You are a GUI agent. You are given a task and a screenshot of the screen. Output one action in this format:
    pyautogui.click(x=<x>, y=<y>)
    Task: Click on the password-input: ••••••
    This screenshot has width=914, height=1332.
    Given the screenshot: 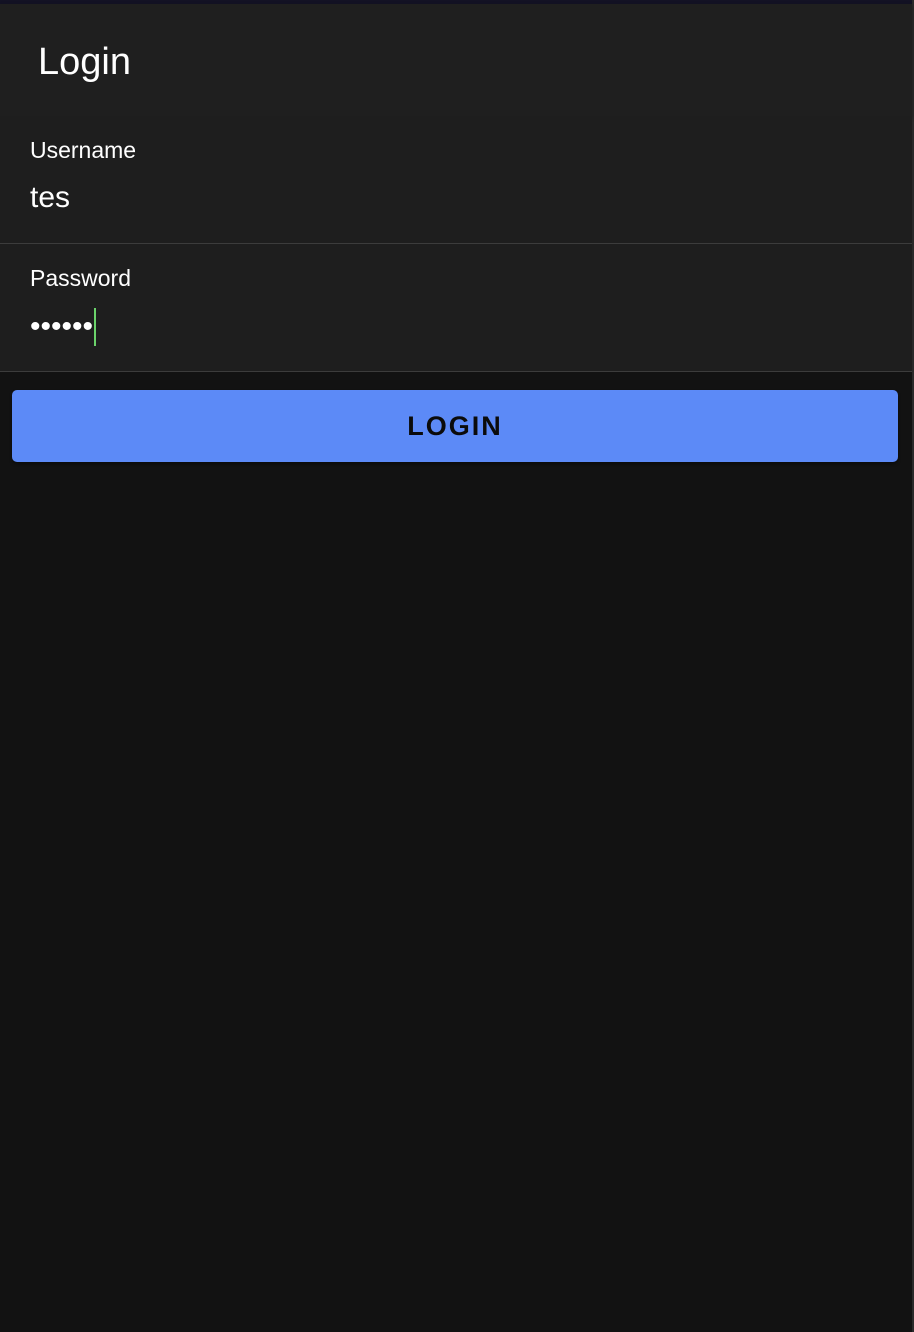 What is the action you would take?
    pyautogui.click(x=63, y=327)
    